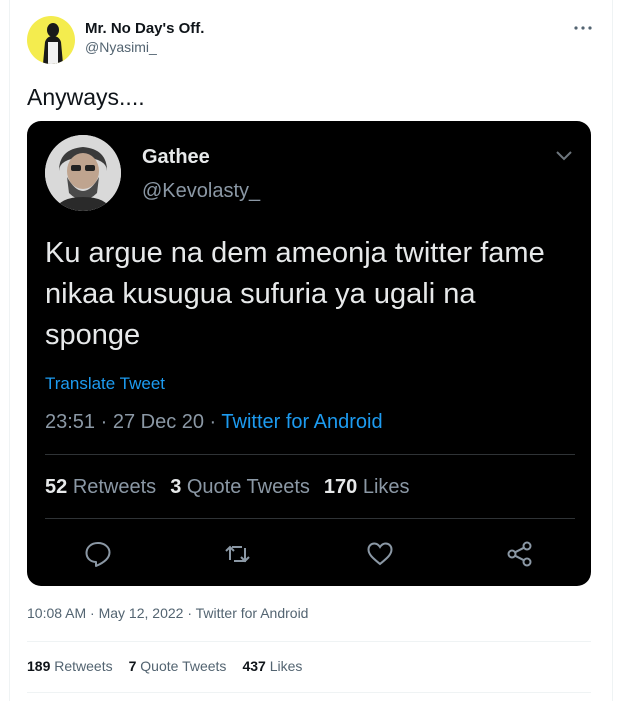 Image resolution: width=622 pixels, height=701 pixels. I want to click on likes-stat: 437 Likes, so click(272, 666).